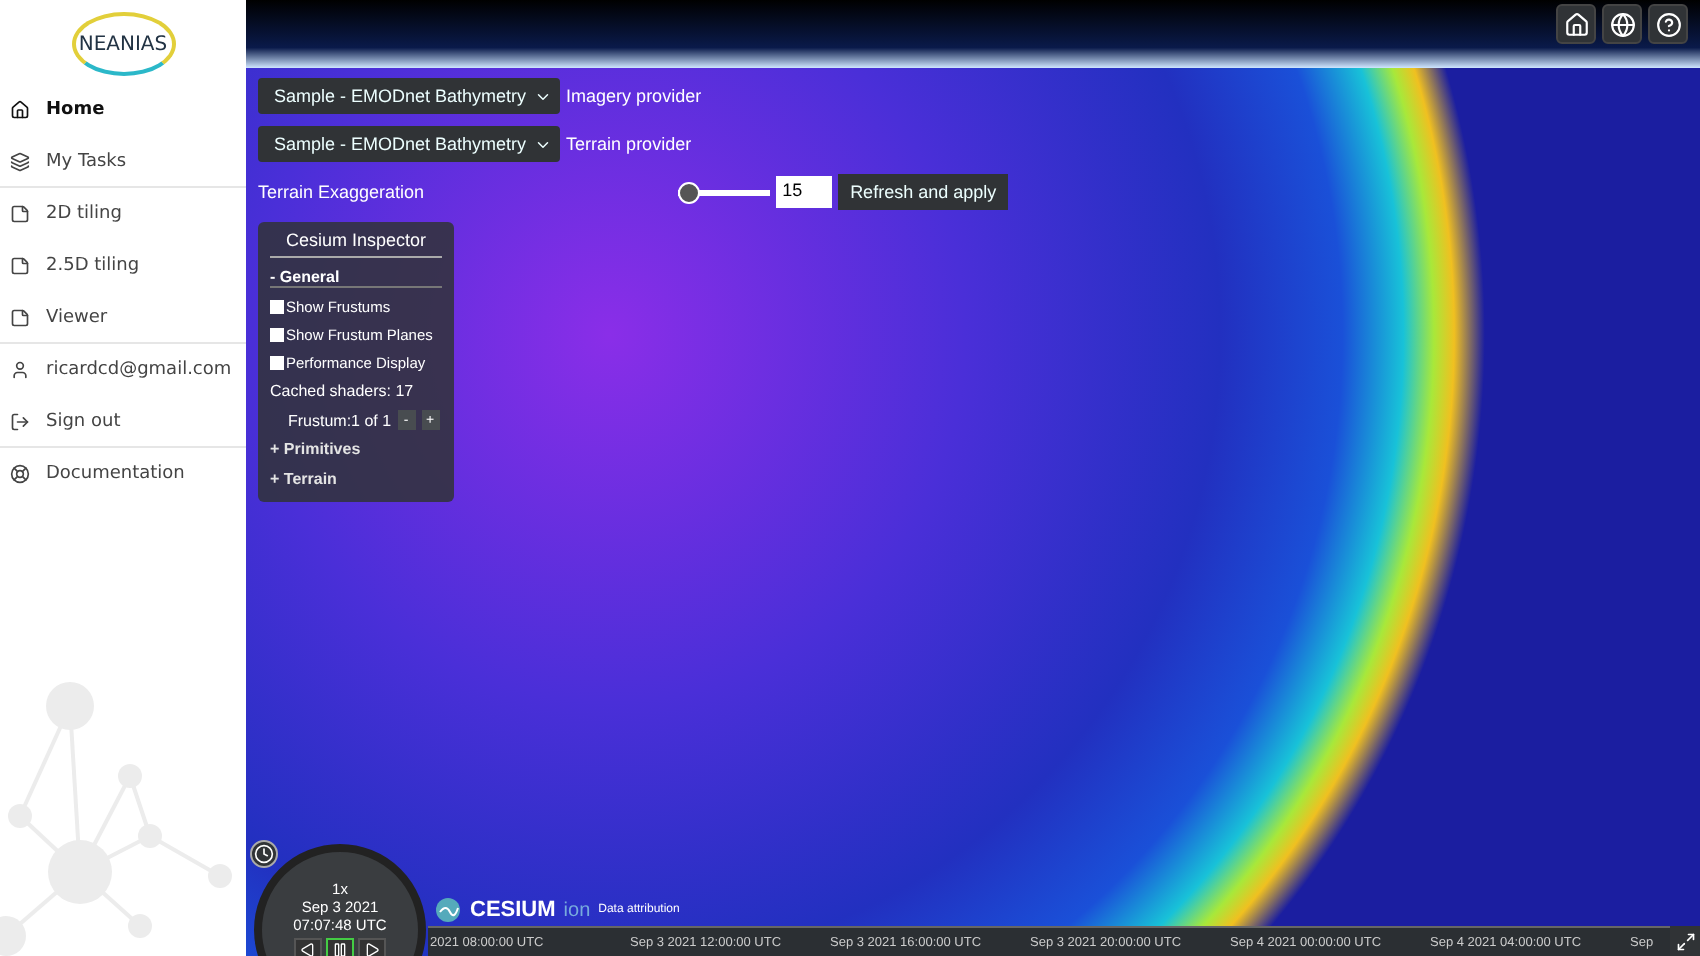  I want to click on sign-out-icon, so click(20, 421).